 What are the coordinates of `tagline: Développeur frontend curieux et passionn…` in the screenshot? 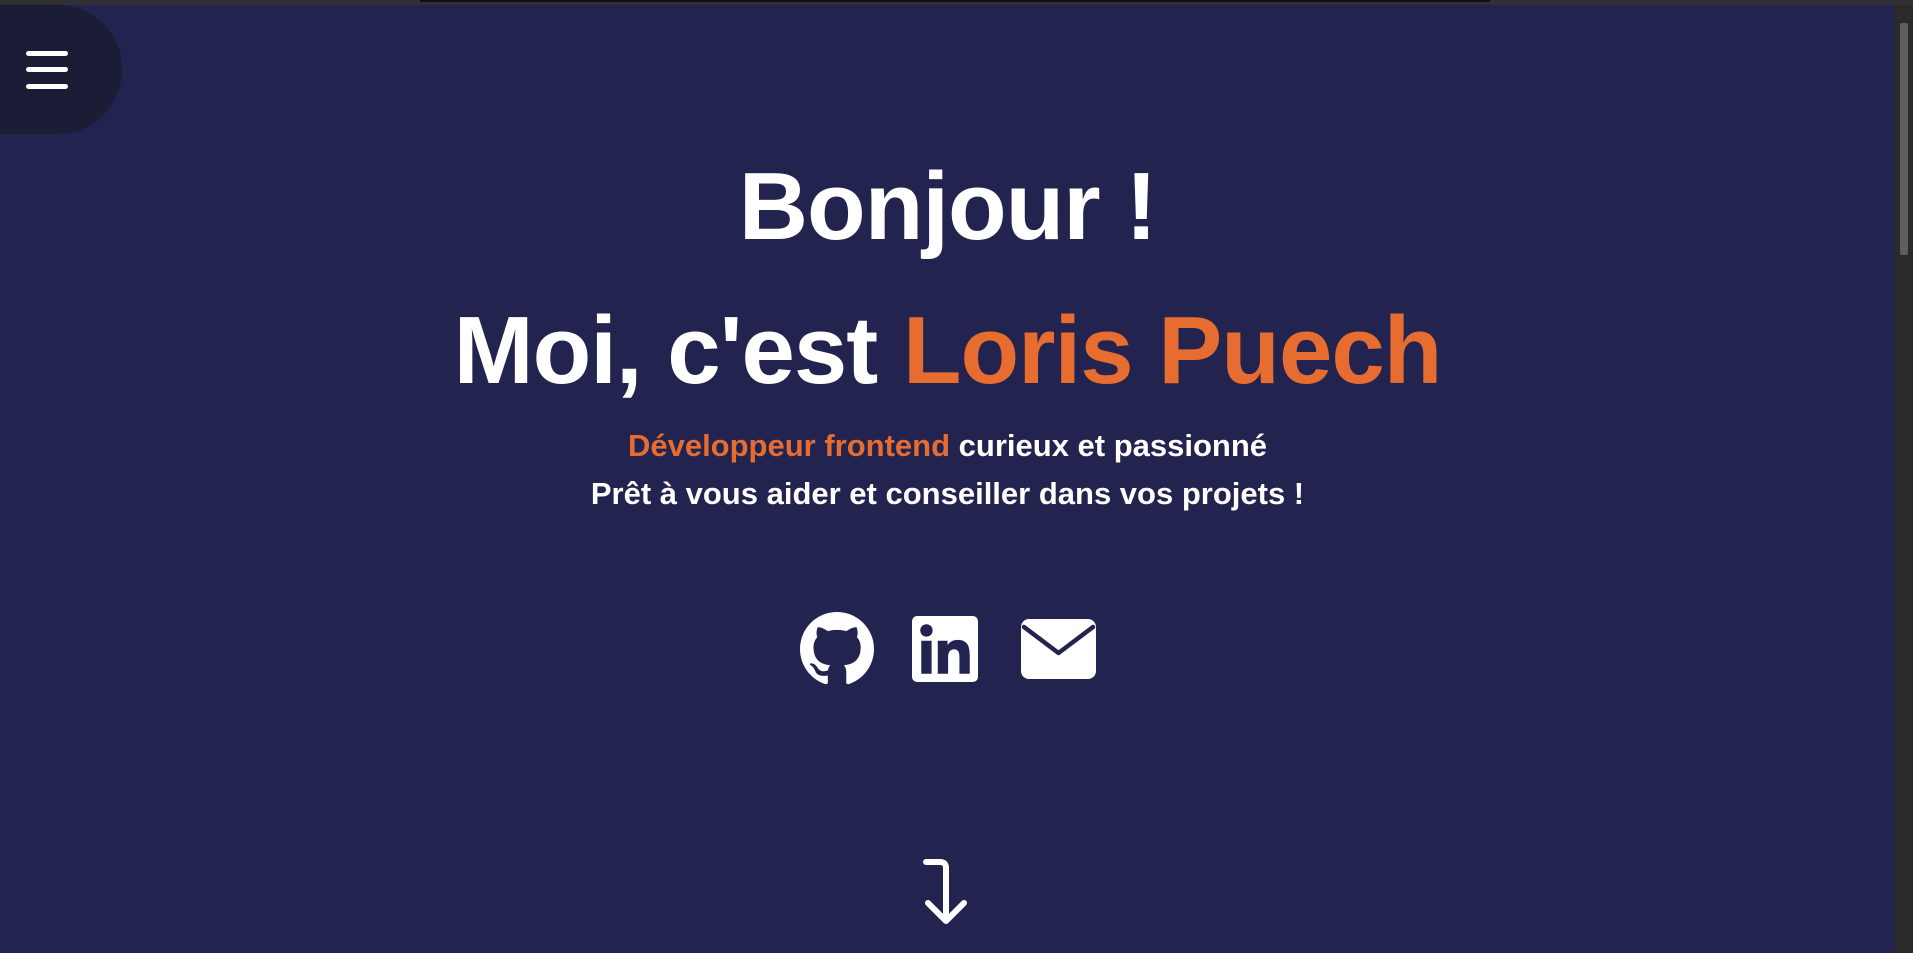 It's located at (947, 446).